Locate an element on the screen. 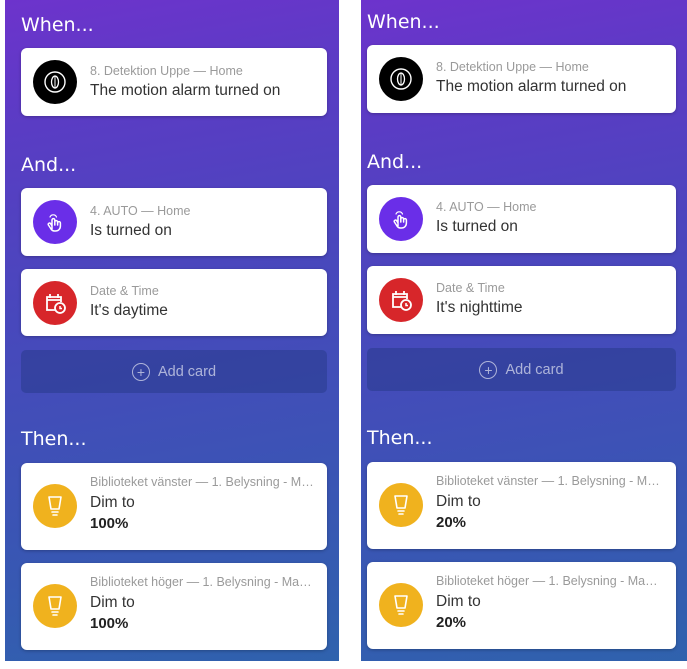  and-card: Date & Time It's daytime is located at coordinates (174, 302).